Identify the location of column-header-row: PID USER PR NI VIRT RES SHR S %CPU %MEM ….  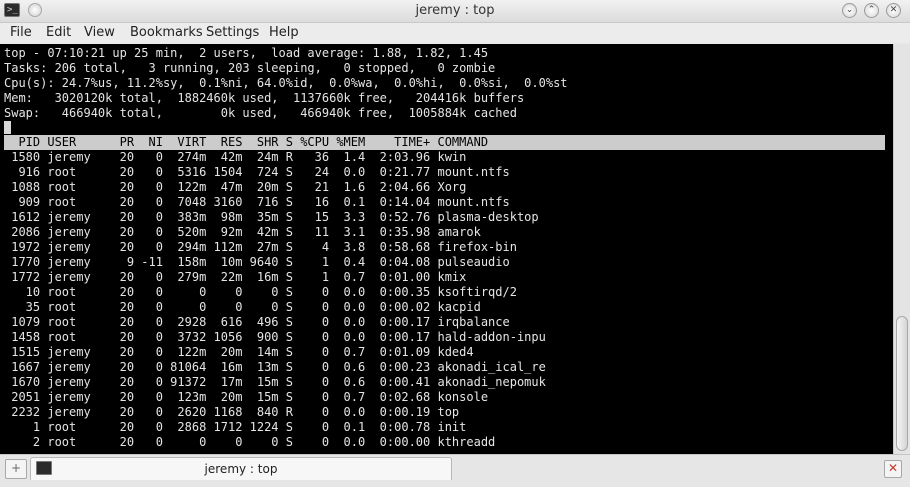
(444, 142).